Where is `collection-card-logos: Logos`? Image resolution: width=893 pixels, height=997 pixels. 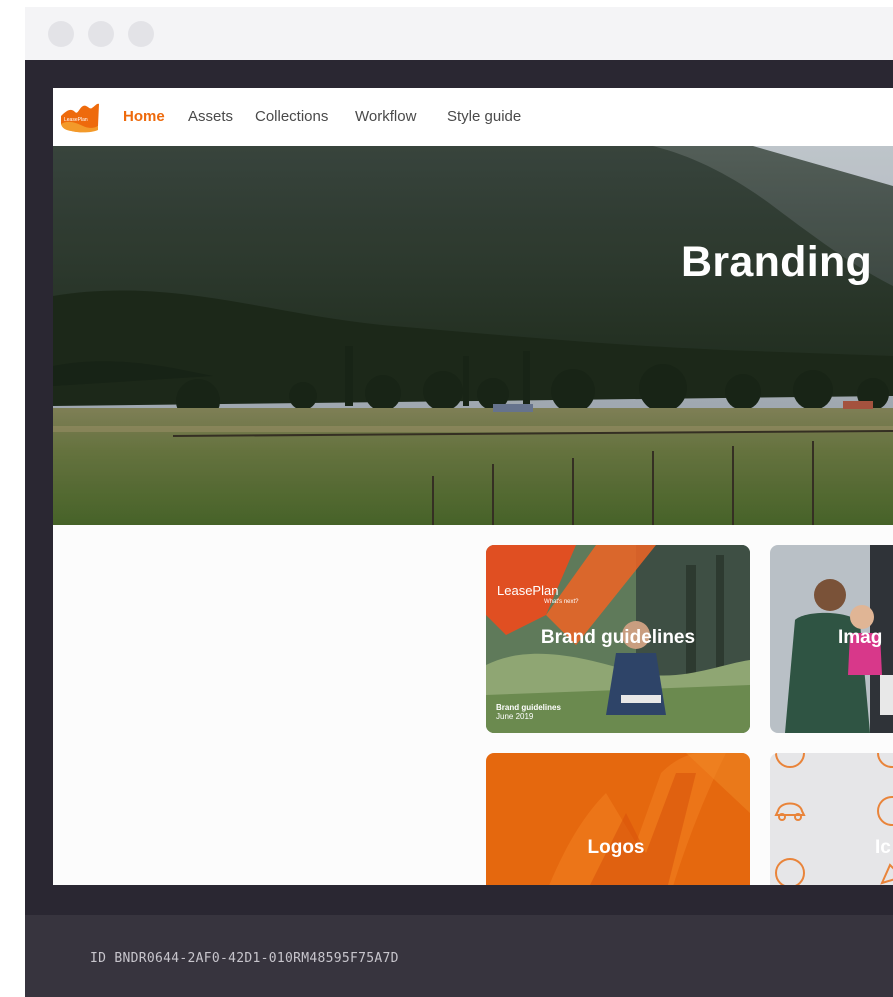 collection-card-logos: Logos is located at coordinates (618, 819).